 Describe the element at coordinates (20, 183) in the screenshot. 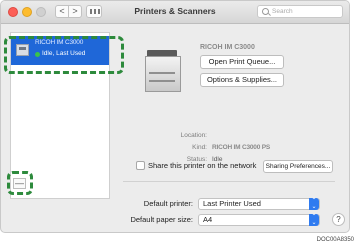

I see `callout-highlight-remove` at that location.